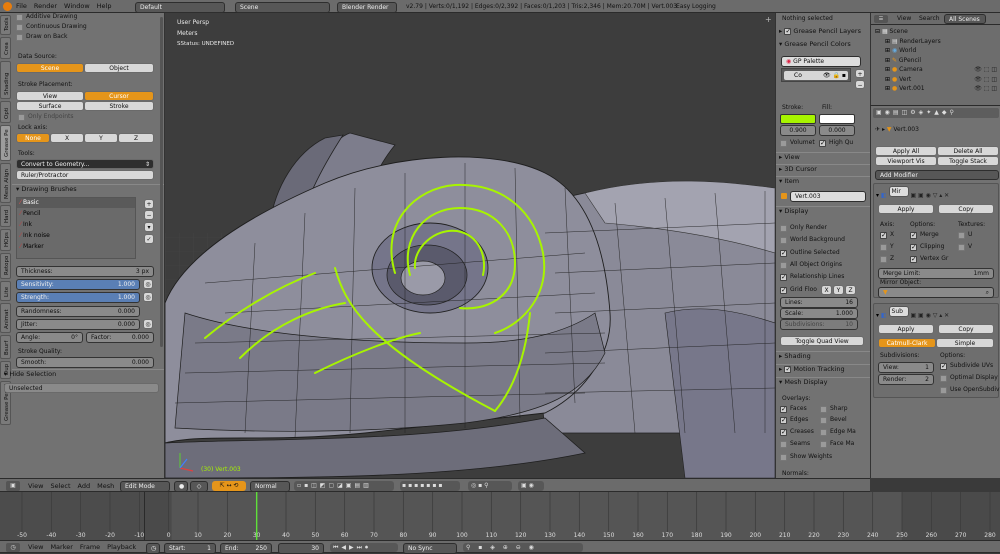 This screenshot has height=554, width=1000. I want to click on tab-bsurf: Bsurf, so click(5, 347).